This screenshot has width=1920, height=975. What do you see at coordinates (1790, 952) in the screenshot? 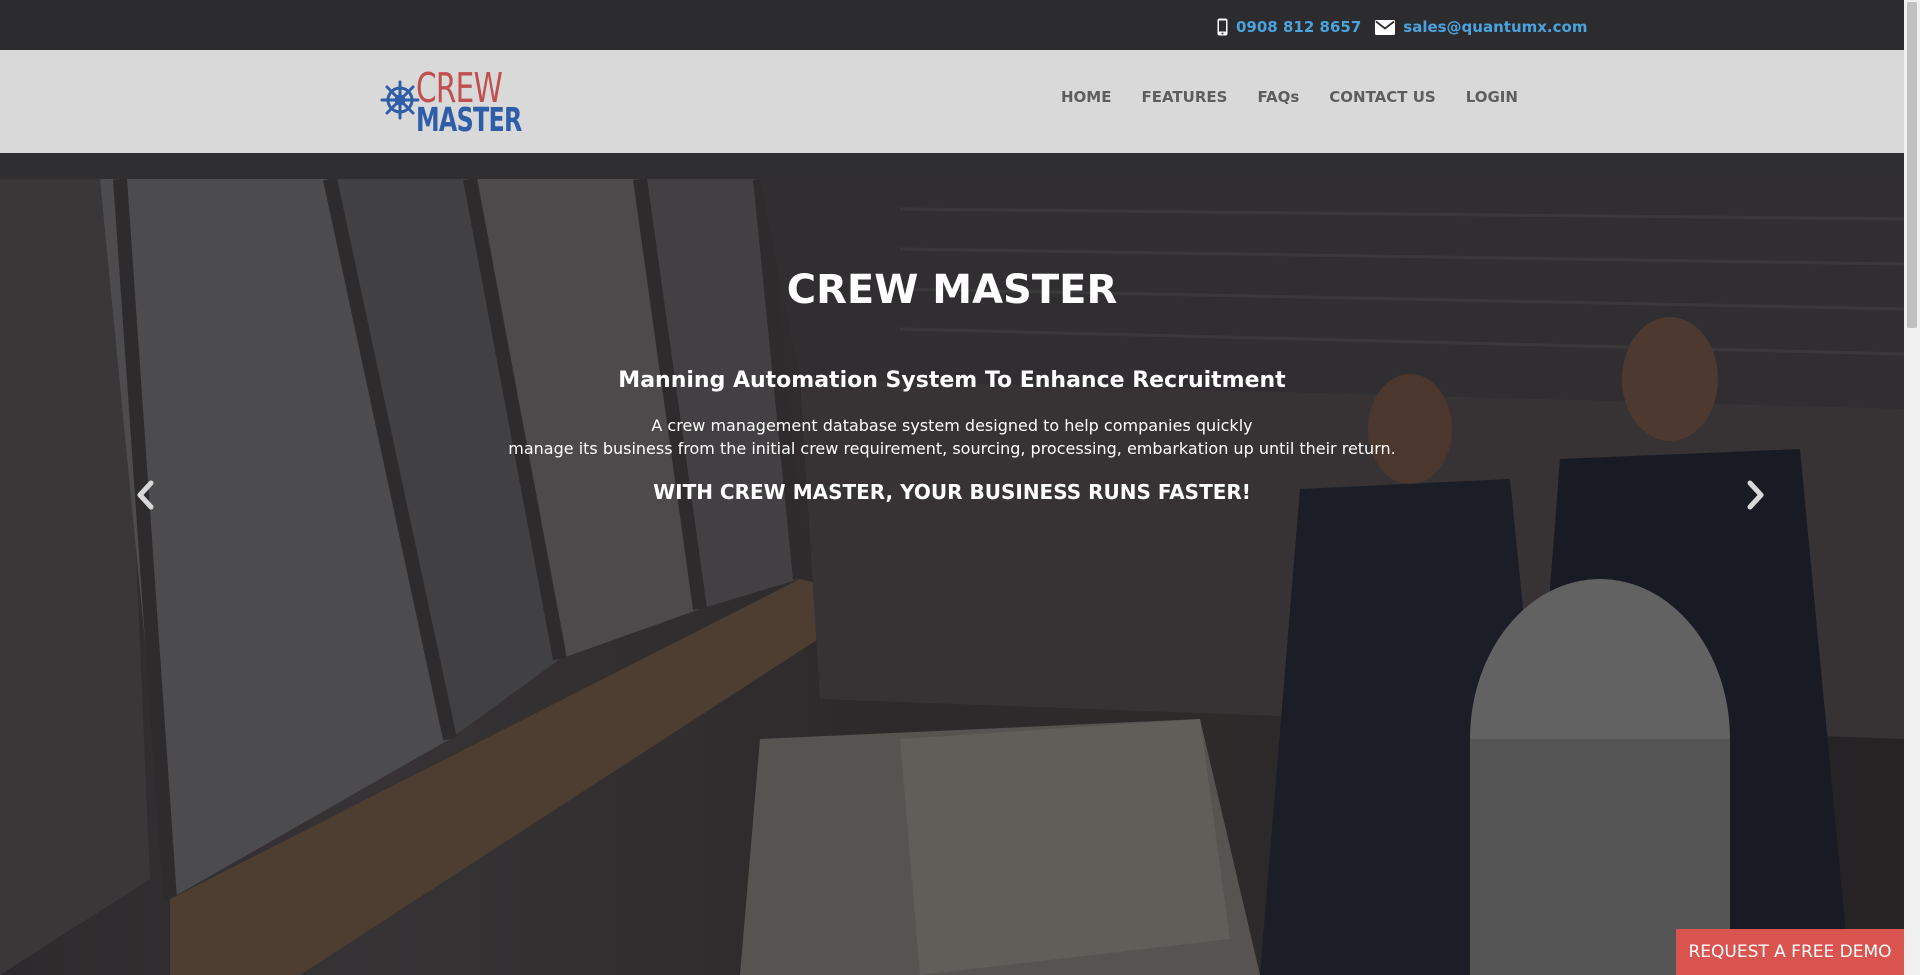
I see `request-demo-button: REQUEST A FREE DEMO` at bounding box center [1790, 952].